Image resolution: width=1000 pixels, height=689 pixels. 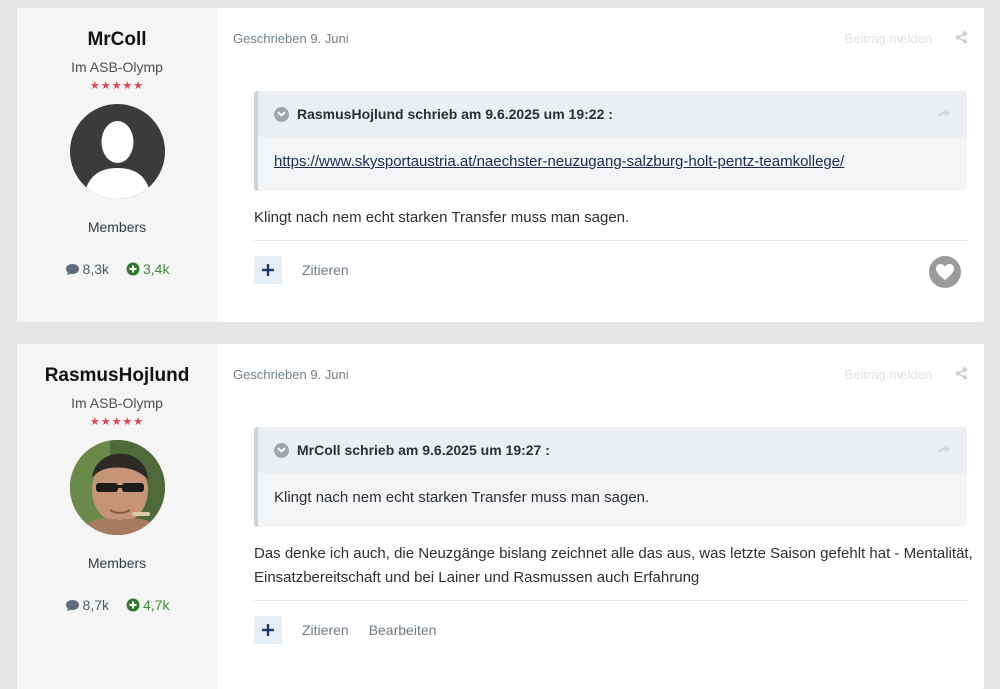 I want to click on reputation-value: 3,4k, so click(x=156, y=269).